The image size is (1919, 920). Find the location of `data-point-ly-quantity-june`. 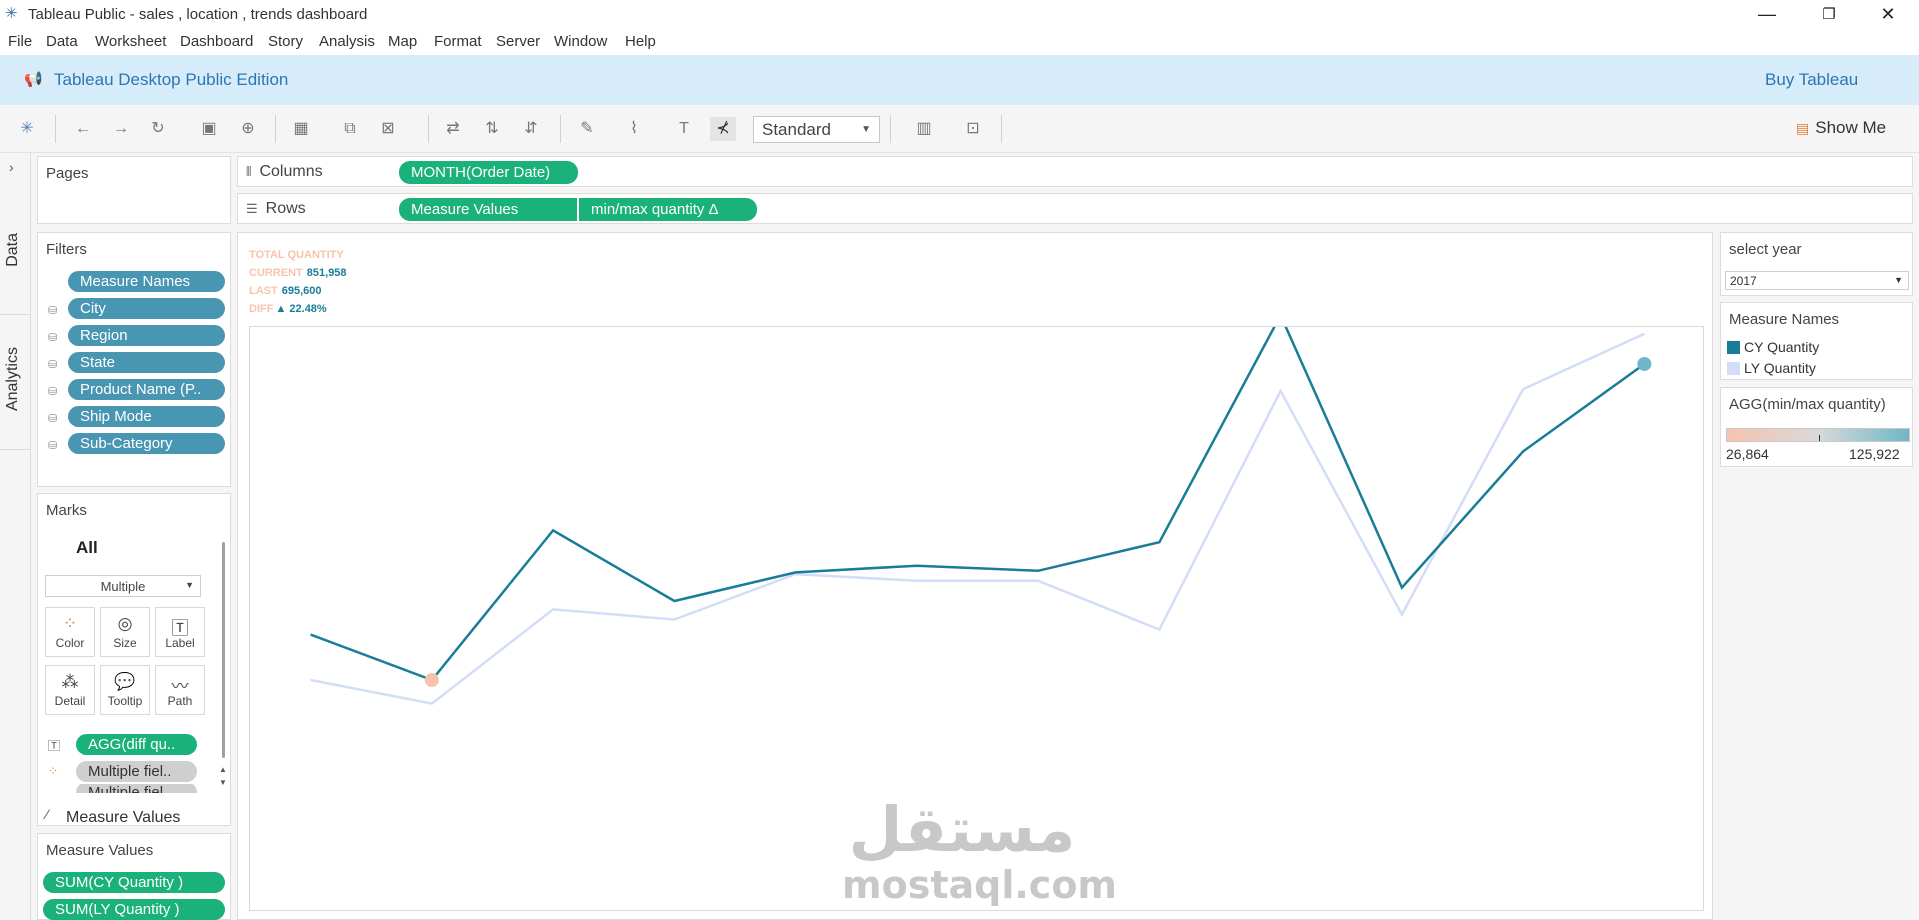

data-point-ly-quantity-june is located at coordinates (917, 581).